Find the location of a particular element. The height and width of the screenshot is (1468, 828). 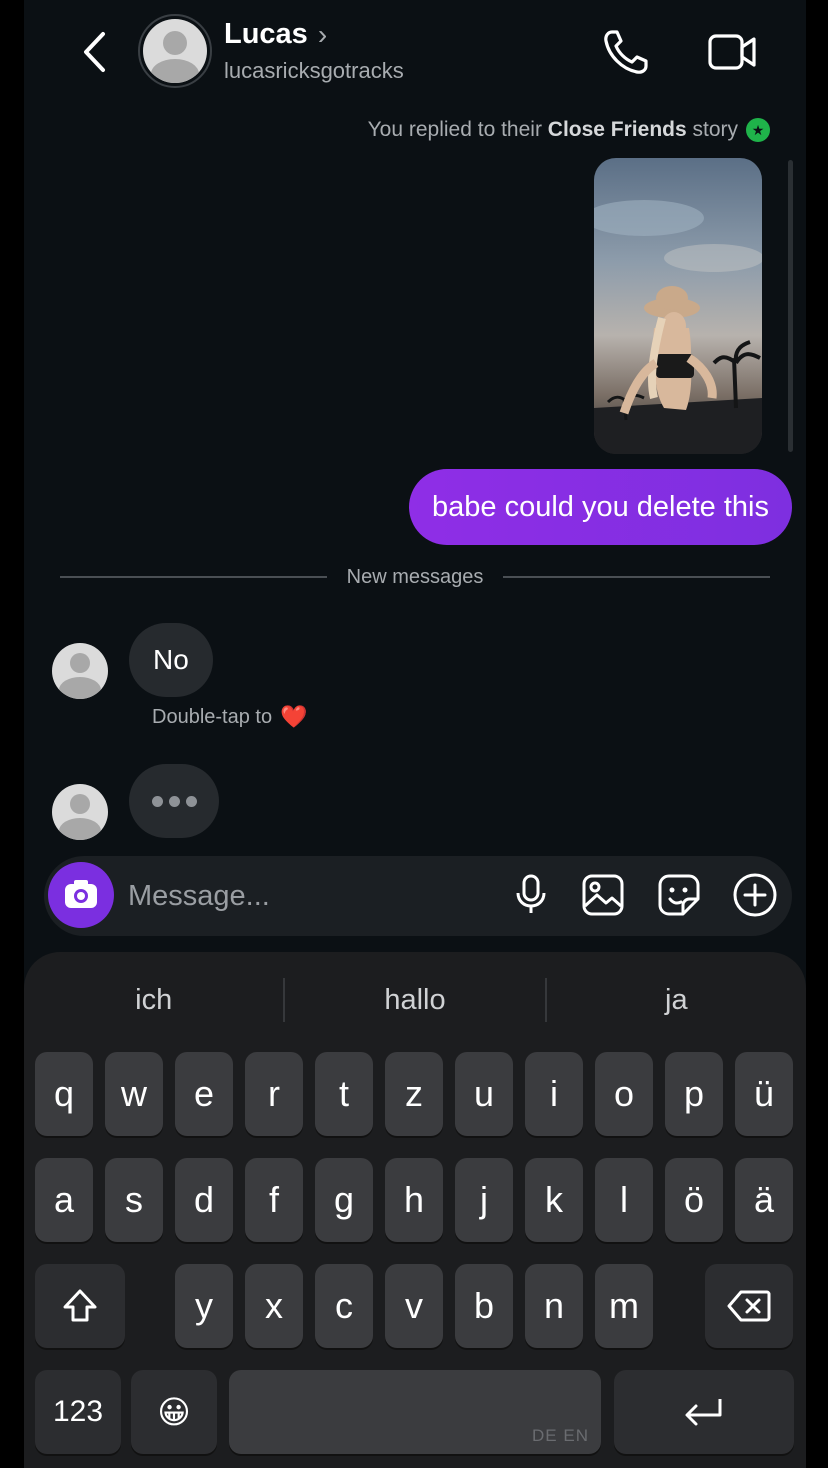

key-m: m is located at coordinates (624, 1306).